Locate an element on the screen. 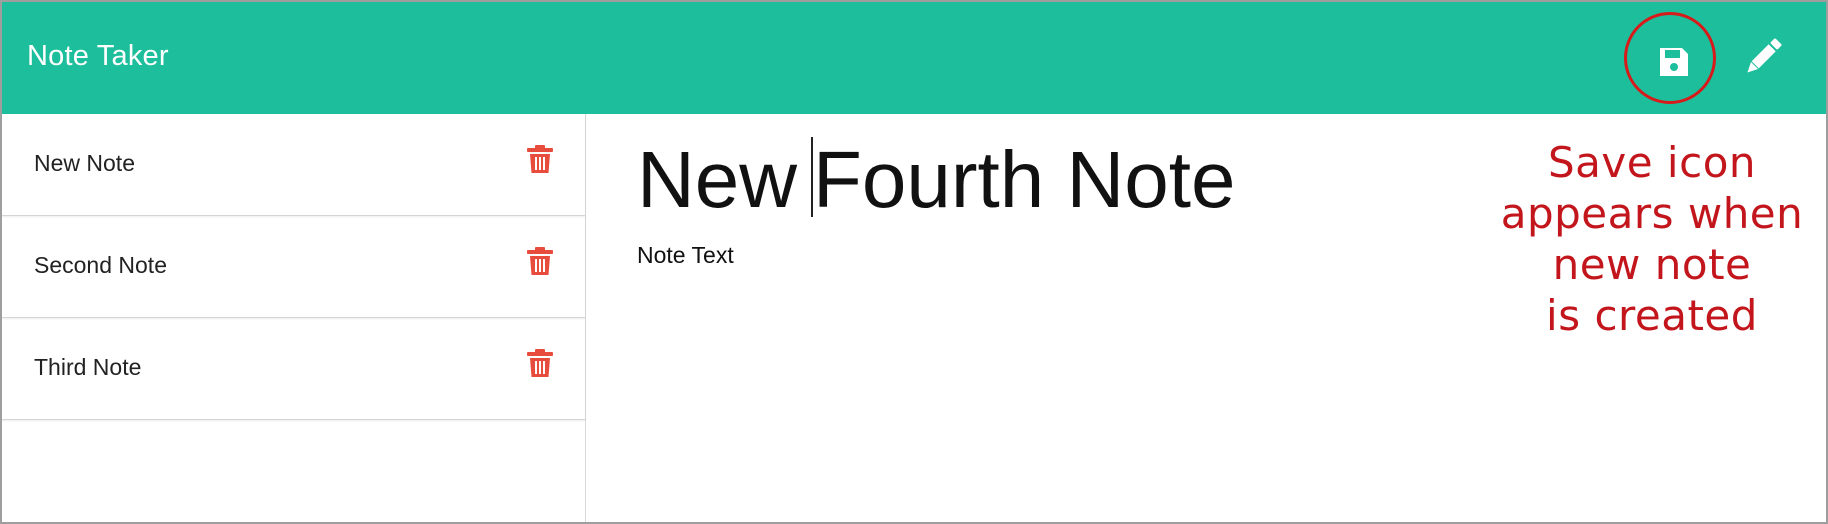 The height and width of the screenshot is (524, 1828). note-title: New Note is located at coordinates (84, 163).